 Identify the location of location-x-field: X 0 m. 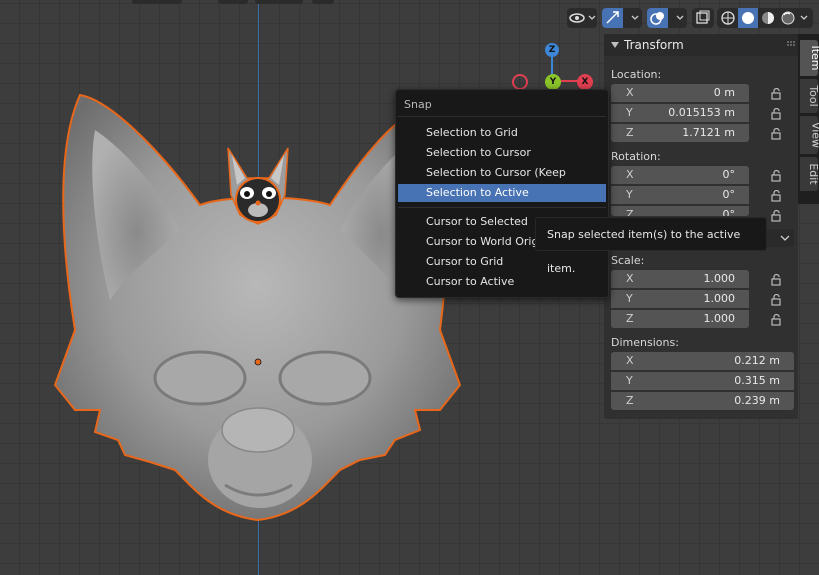
(680, 93).